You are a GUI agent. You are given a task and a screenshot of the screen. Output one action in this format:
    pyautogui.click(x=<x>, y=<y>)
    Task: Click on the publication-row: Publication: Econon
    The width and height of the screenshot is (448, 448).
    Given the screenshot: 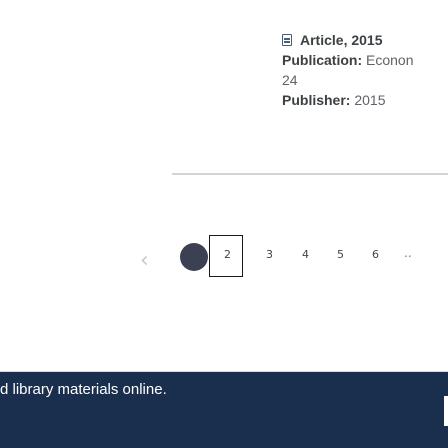 What is the action you would take?
    pyautogui.click(x=365, y=60)
    